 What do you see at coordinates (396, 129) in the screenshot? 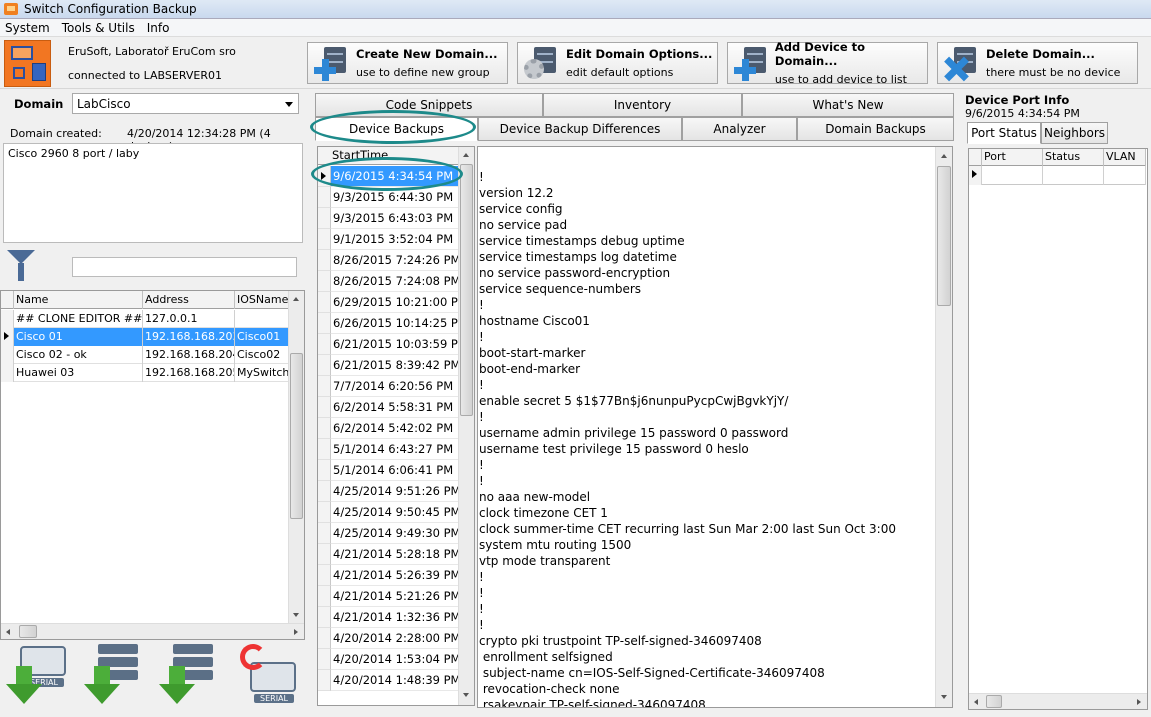
I see `tab-device-backups: Device Backups` at bounding box center [396, 129].